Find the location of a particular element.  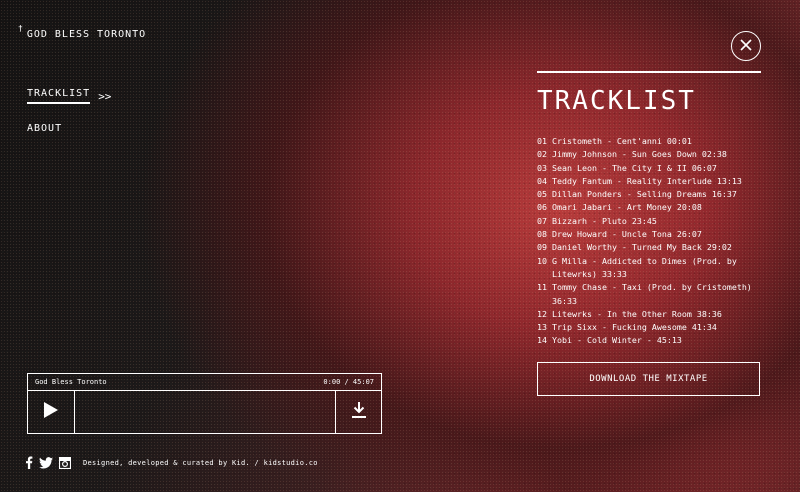

download-icon is located at coordinates (359, 412).